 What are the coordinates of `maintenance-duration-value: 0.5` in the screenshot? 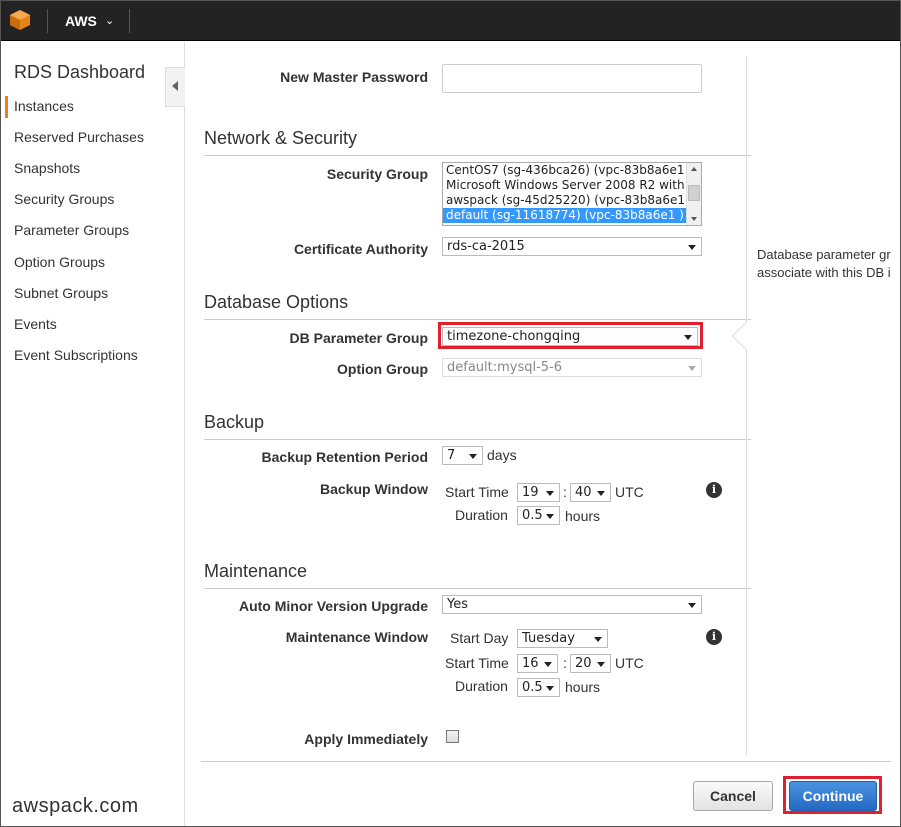 It's located at (532, 687).